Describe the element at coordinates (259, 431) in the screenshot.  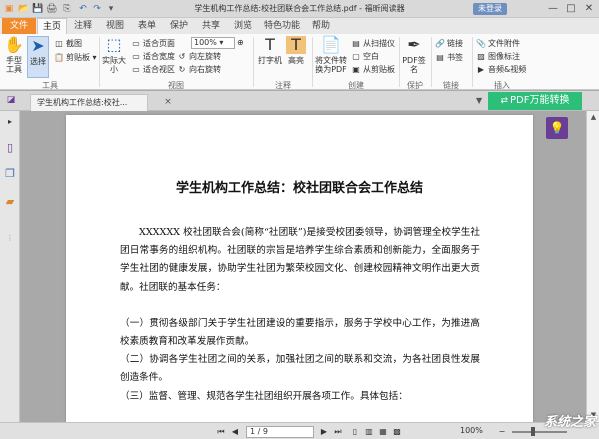
I see `page-number-value: 1 / 9` at that location.